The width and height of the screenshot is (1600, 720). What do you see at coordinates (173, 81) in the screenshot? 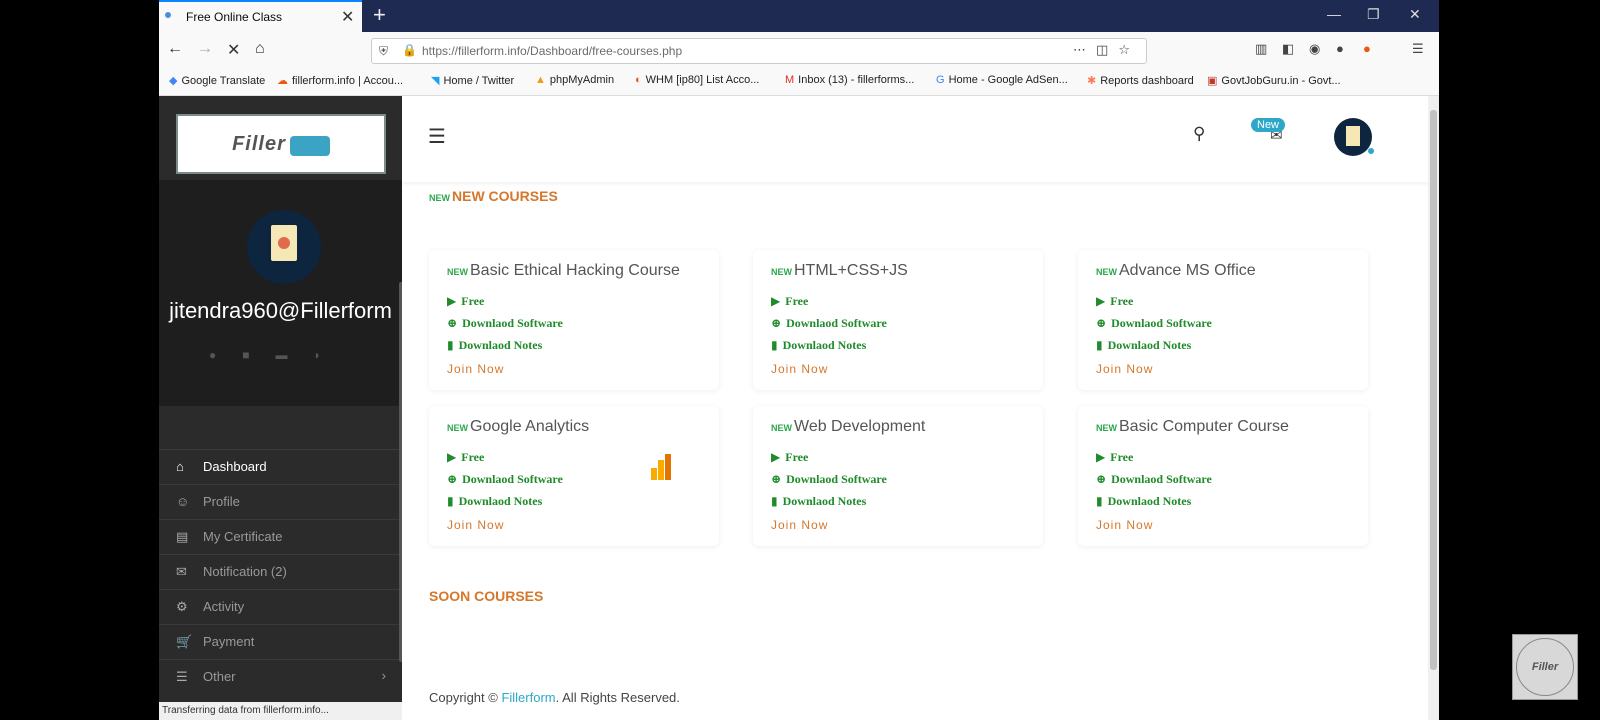
I see `translate-icon: ◆` at bounding box center [173, 81].